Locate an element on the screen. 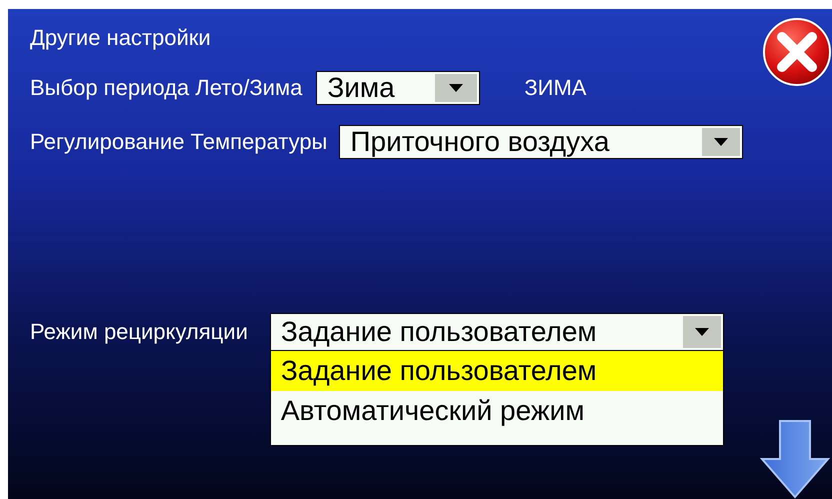 This screenshot has height=499, width=832. dropdown: Зима is located at coordinates (398, 88).